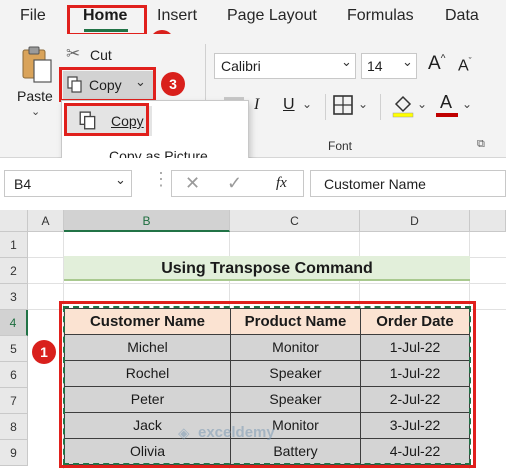 Image resolution: width=506 pixels, height=469 pixels. I want to click on font-family-dropdown: Calibri ⌄, so click(285, 66).